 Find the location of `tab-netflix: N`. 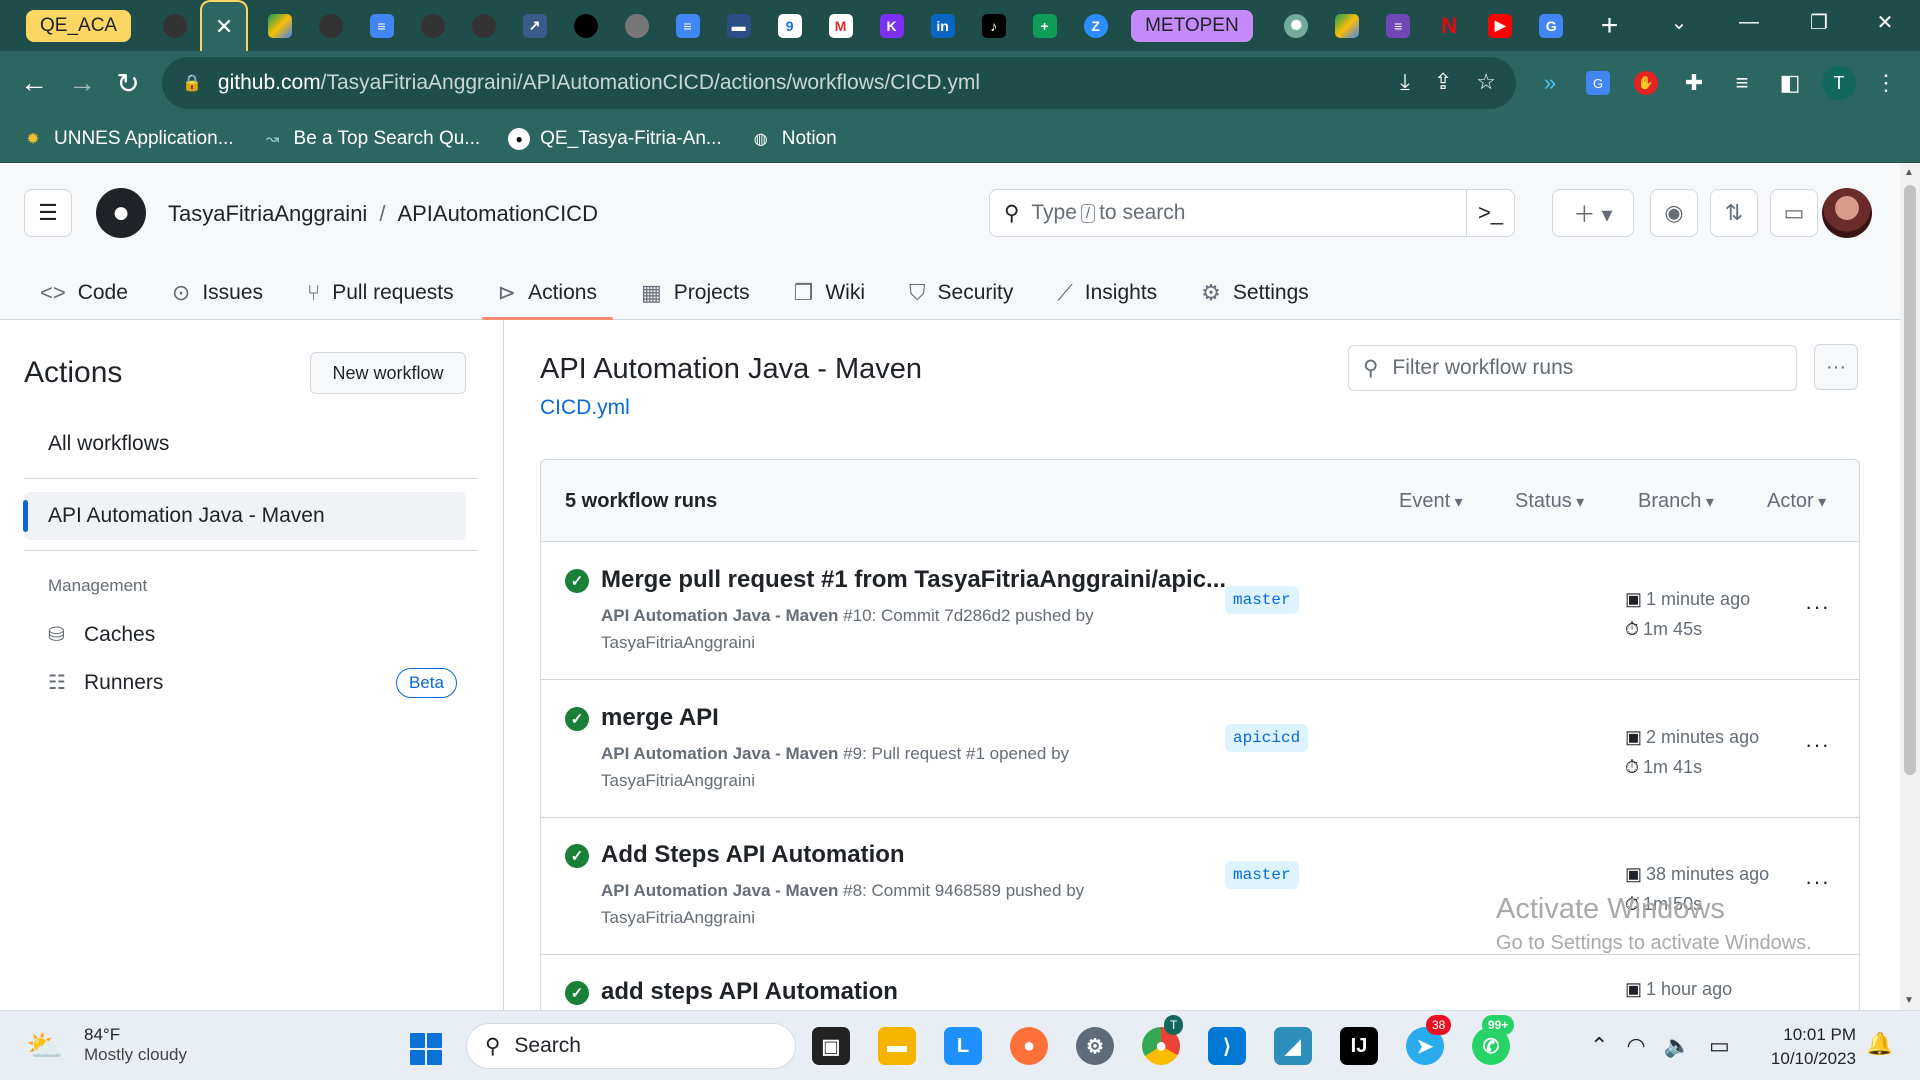

tab-netflix: N is located at coordinates (1449, 25).